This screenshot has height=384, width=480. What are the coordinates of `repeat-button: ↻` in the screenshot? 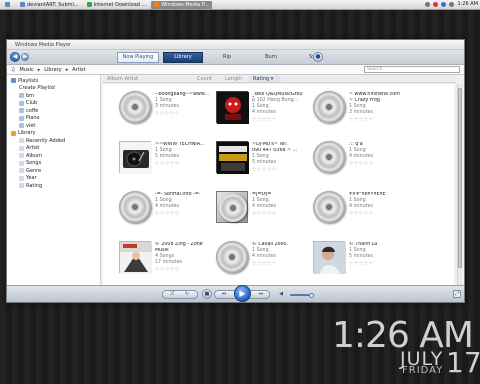 It's located at (187, 294).